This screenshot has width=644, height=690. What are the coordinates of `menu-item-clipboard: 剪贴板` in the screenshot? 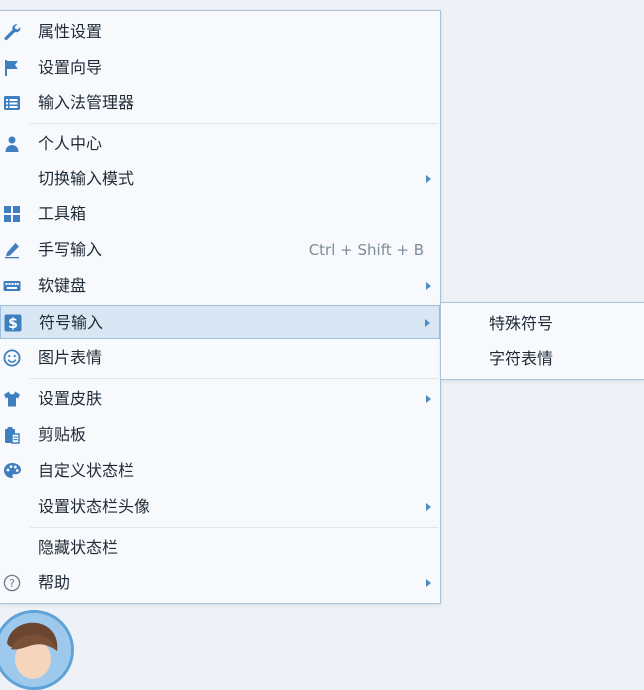 It's located at (220, 435).